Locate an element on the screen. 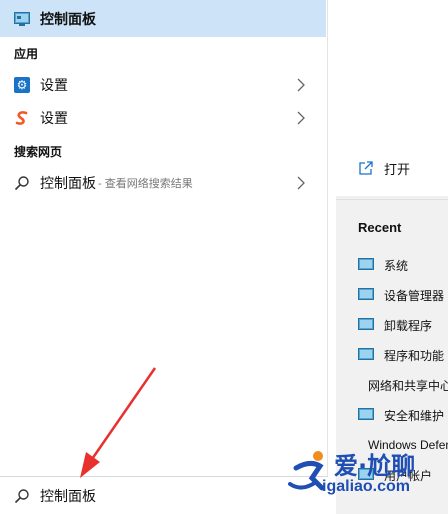  watermark: 爱·尬聊 igaliao.com is located at coordinates (366, 472).